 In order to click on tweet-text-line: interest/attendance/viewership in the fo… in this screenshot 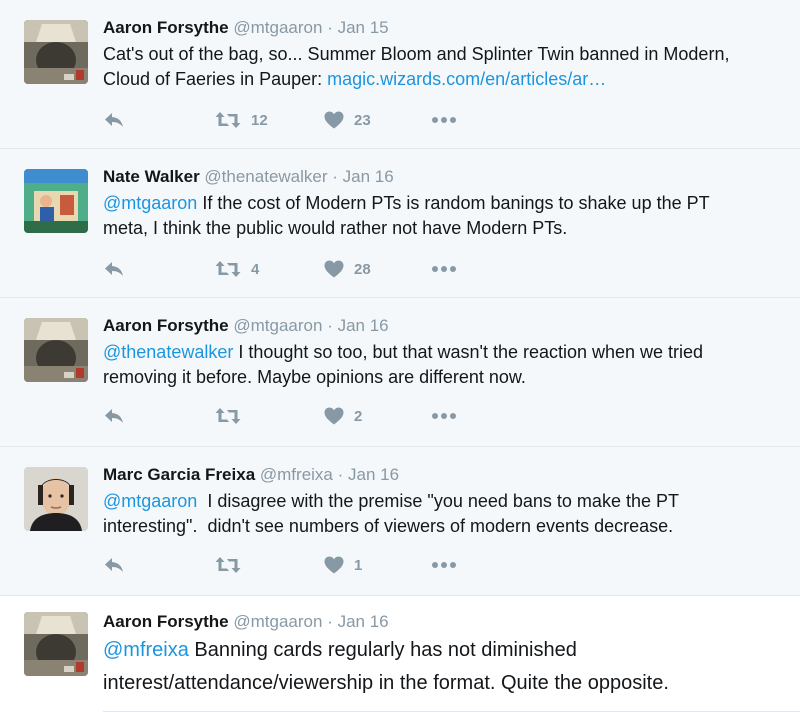, I will do `click(386, 683)`.